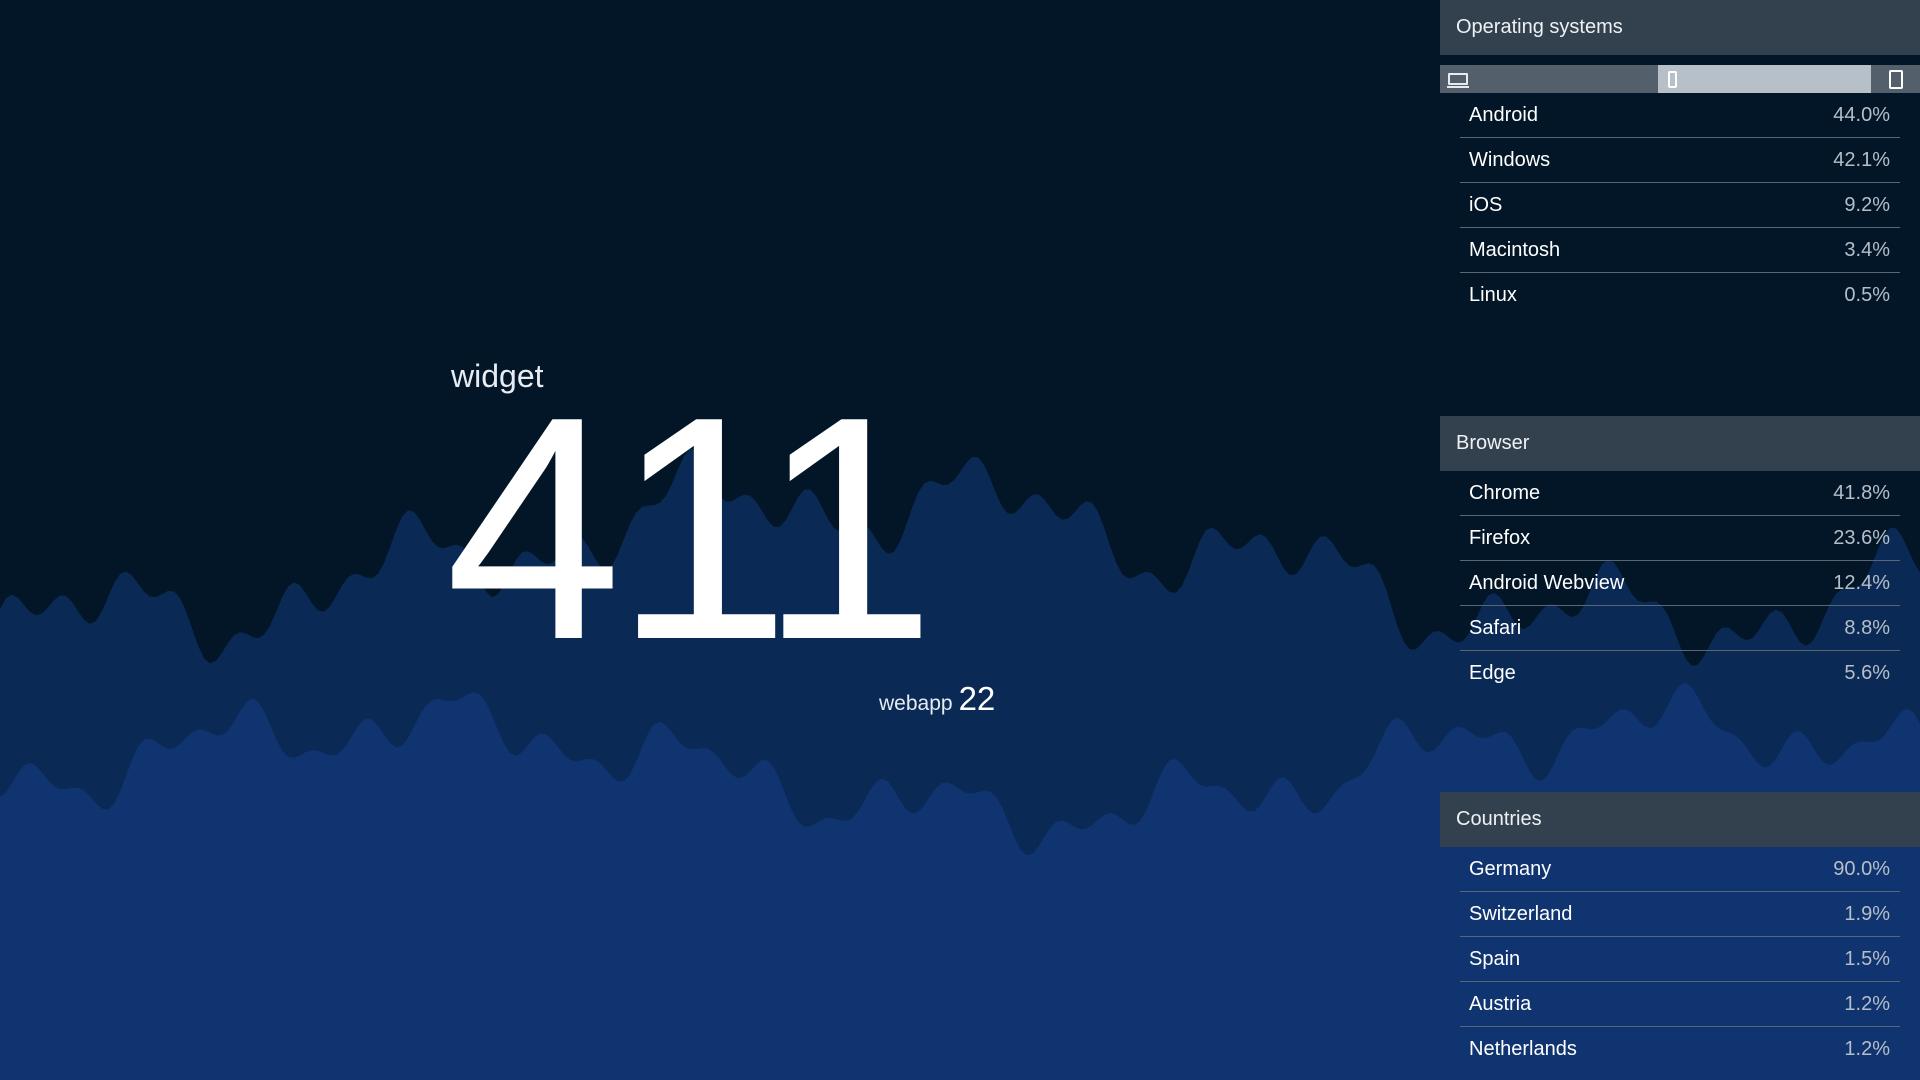 This screenshot has width=1920, height=1080. What do you see at coordinates (977, 698) in the screenshot?
I see `sub-metric-value: 22` at bounding box center [977, 698].